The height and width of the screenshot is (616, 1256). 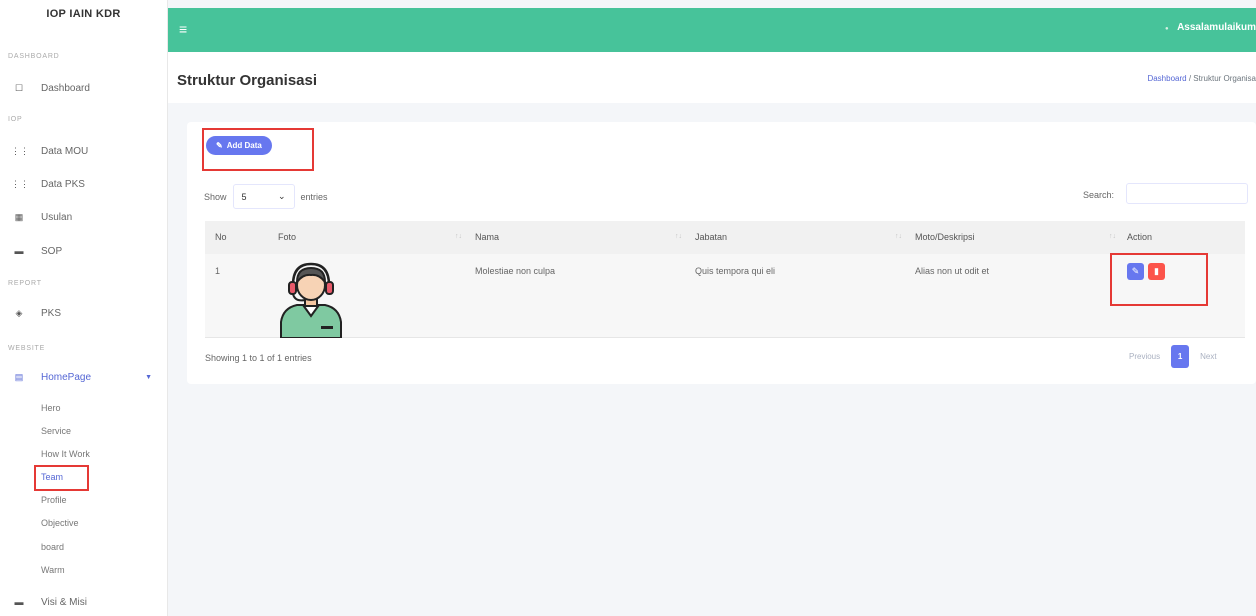 I want to click on breadcrumb-link-dashboard: Dashboard, so click(x=1166, y=78).